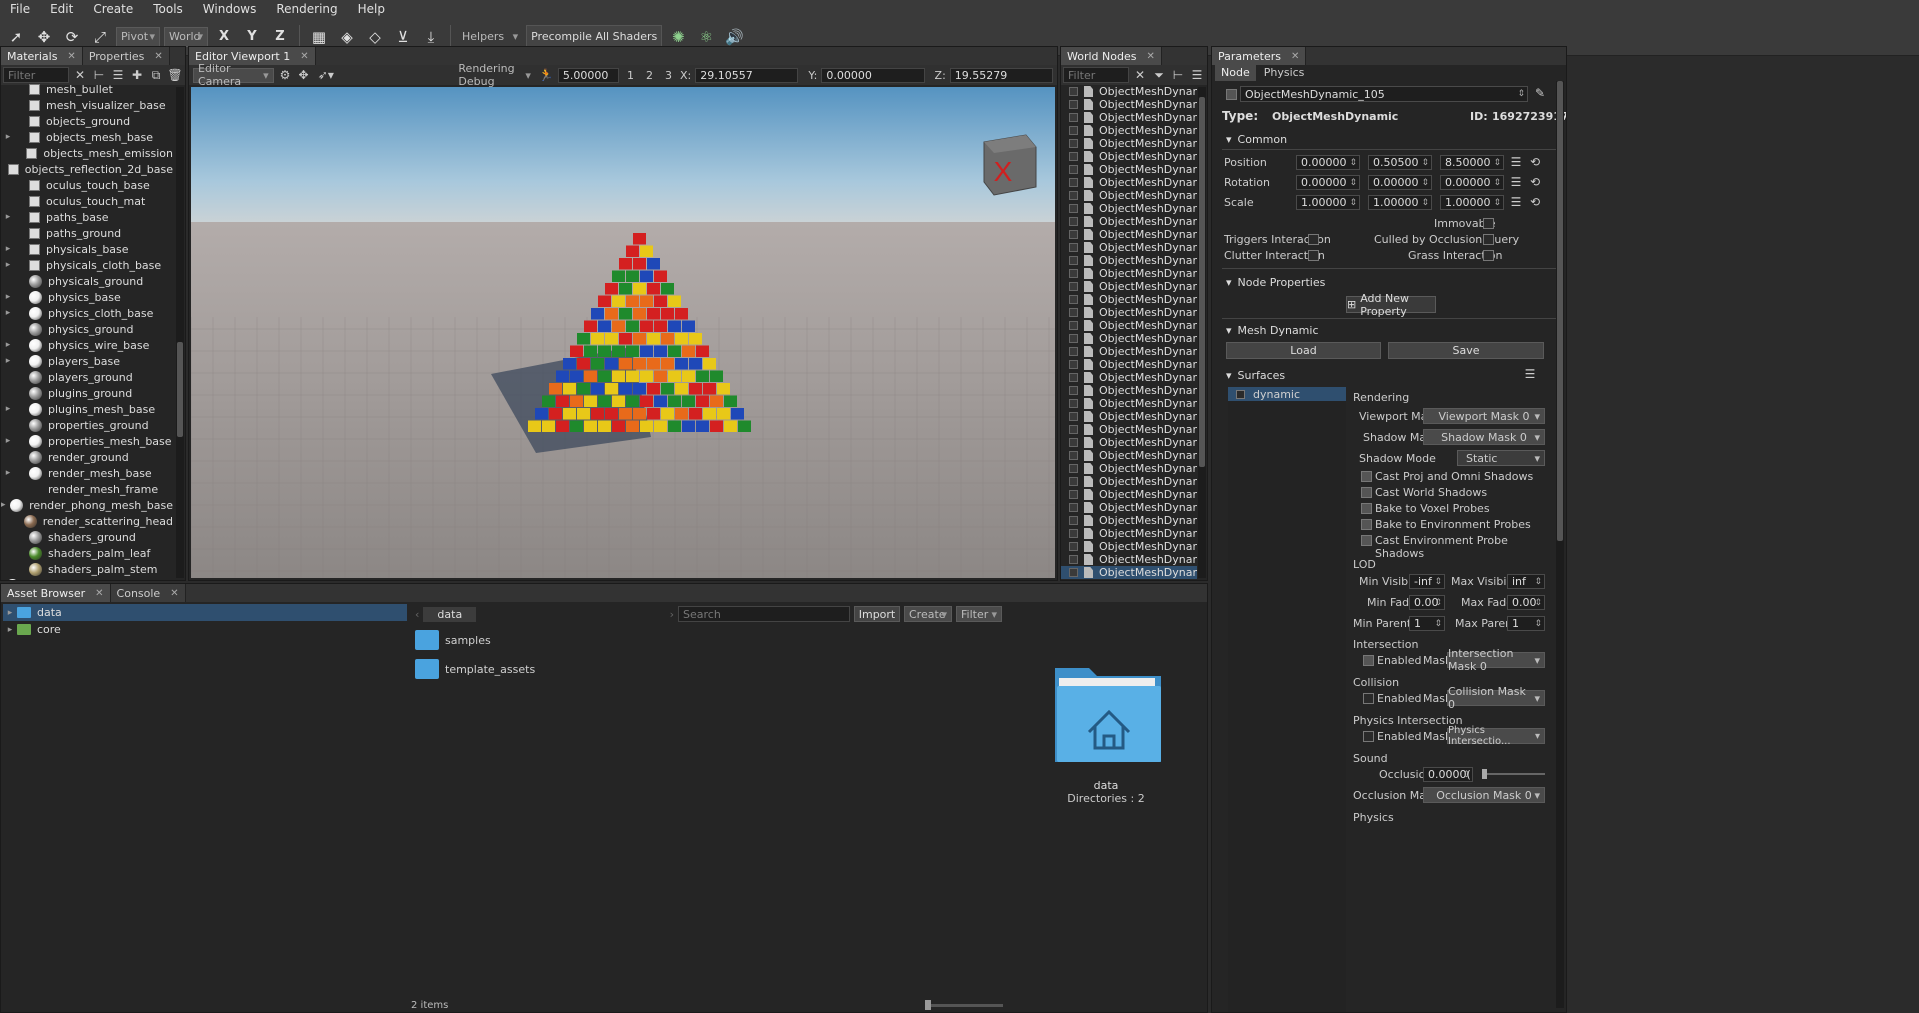  I want to click on pivot-dropdown: Pivot, so click(138, 36).